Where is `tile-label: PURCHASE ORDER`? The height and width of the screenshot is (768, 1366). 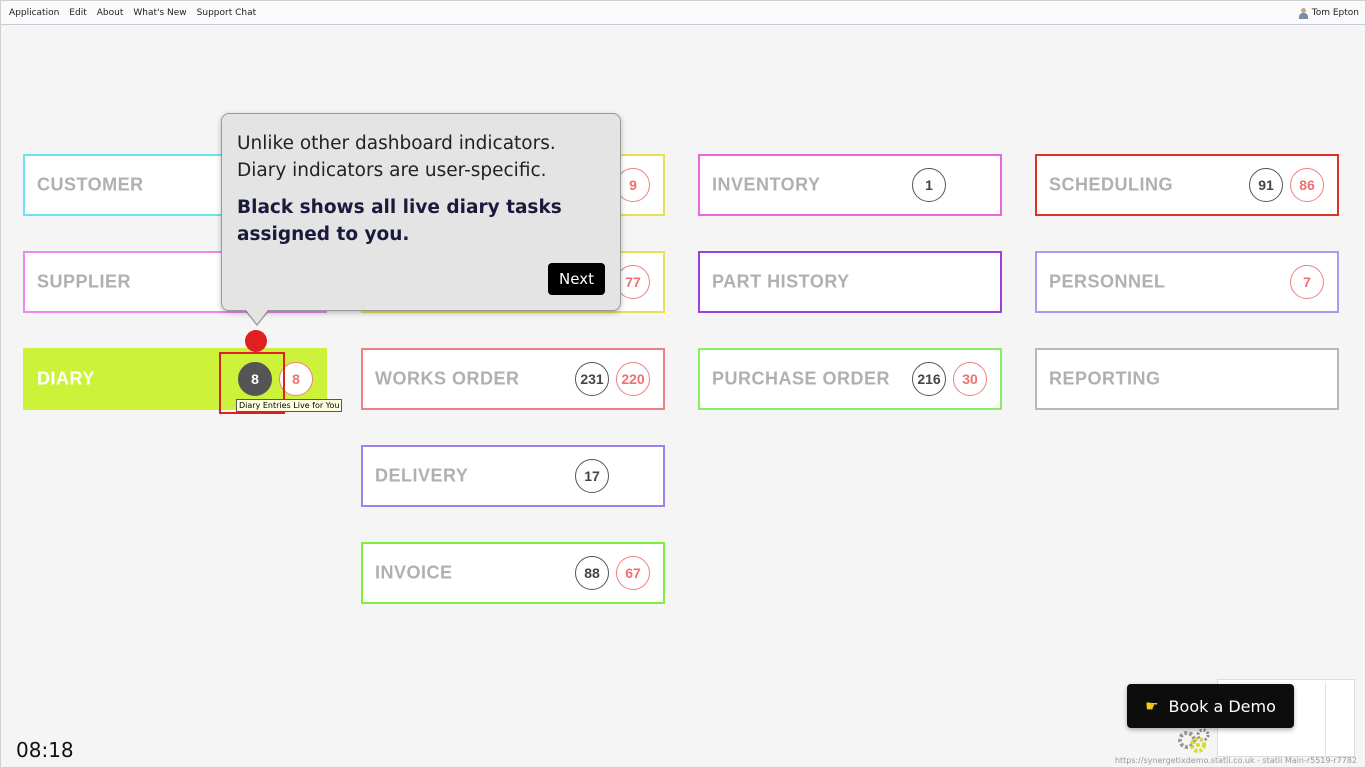 tile-label: PURCHASE ORDER is located at coordinates (801, 378).